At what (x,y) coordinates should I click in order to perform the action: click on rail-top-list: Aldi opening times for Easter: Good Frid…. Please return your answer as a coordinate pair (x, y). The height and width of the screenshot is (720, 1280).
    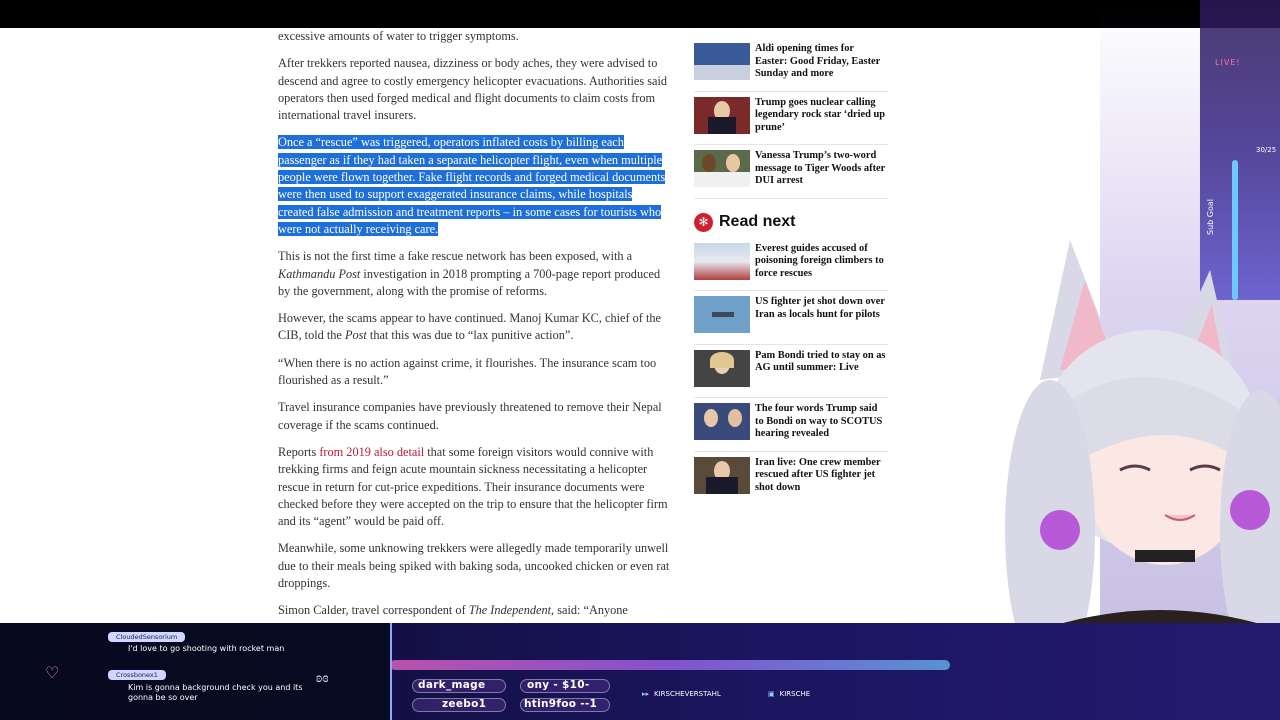
    Looking at the image, I should click on (791, 118).